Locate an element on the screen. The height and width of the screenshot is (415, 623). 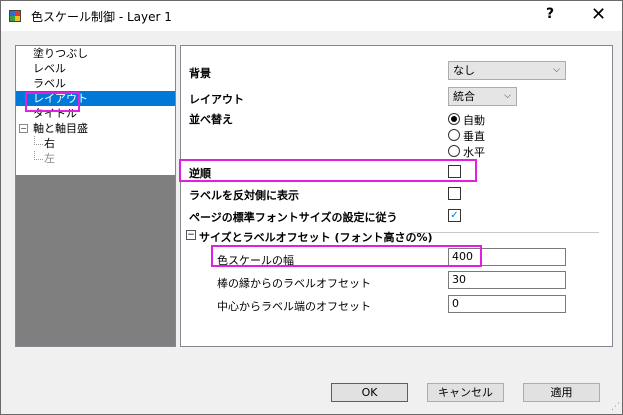
tree-item-label: 塗りつぶし is located at coordinates (61, 53).